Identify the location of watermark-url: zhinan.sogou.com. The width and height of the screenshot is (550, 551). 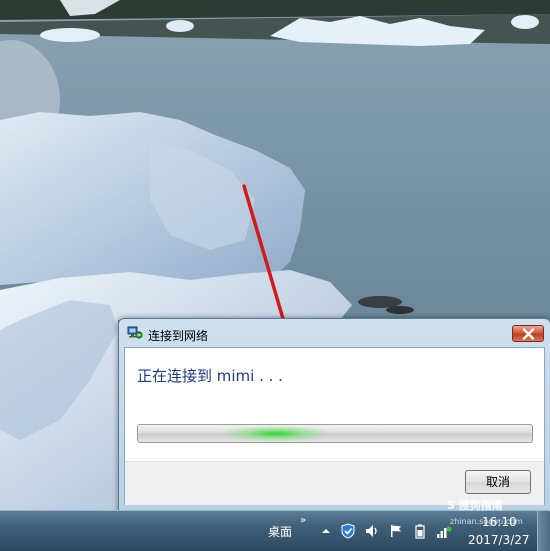
(486, 521).